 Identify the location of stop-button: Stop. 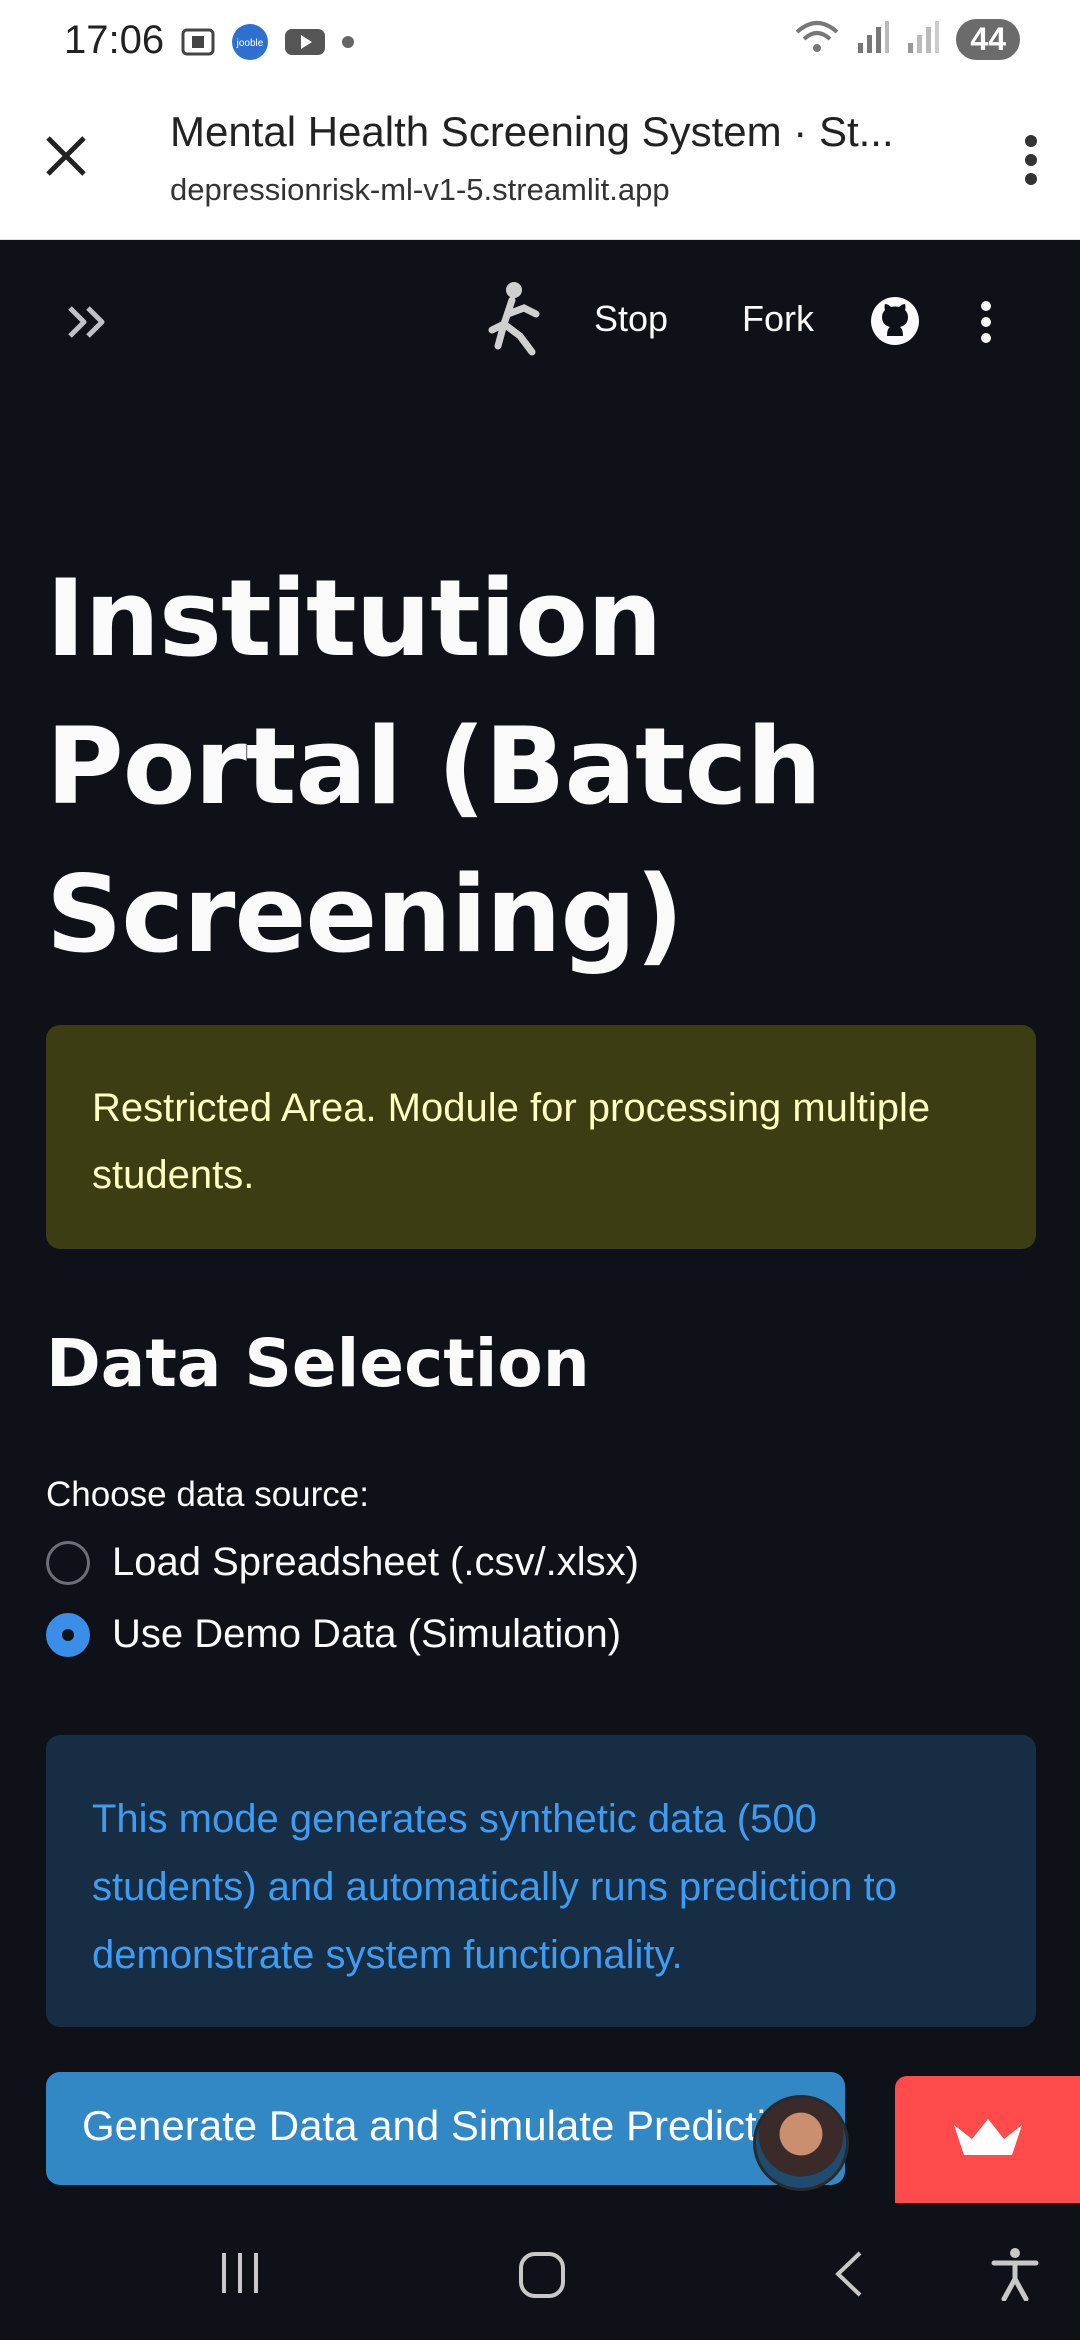
(631, 319).